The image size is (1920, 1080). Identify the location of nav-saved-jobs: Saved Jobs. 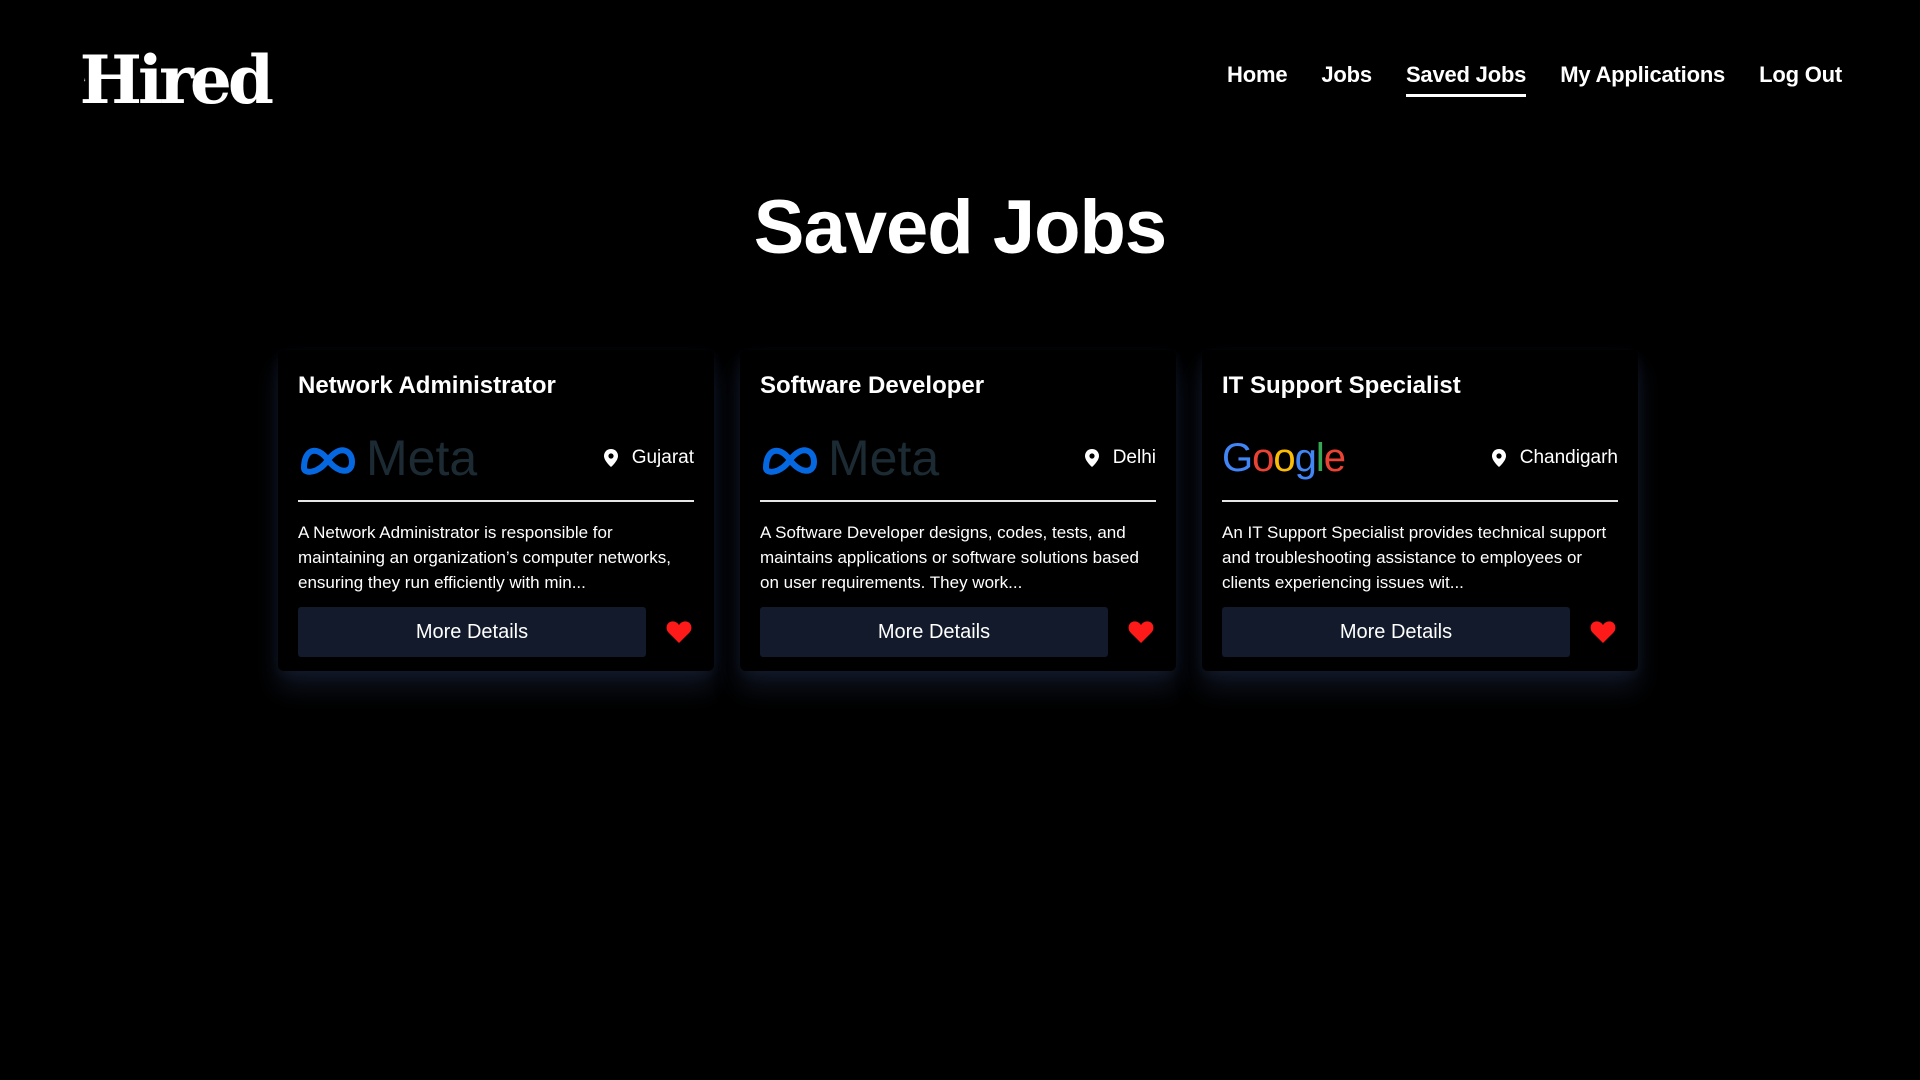
(1465, 79).